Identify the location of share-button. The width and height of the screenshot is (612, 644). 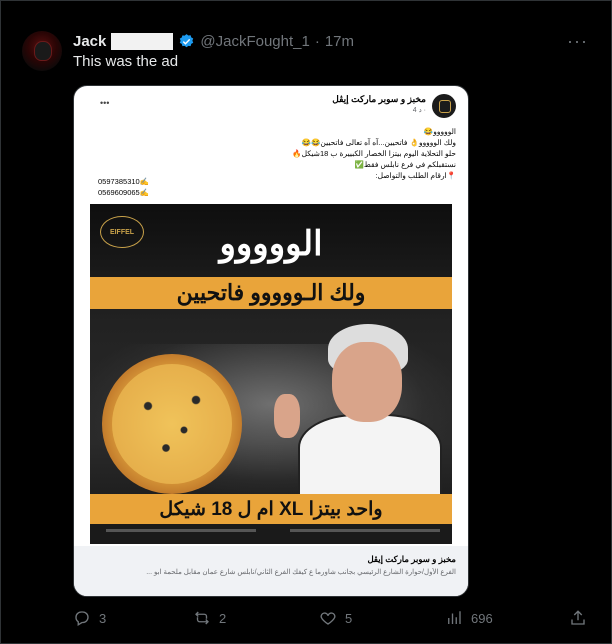
(578, 618).